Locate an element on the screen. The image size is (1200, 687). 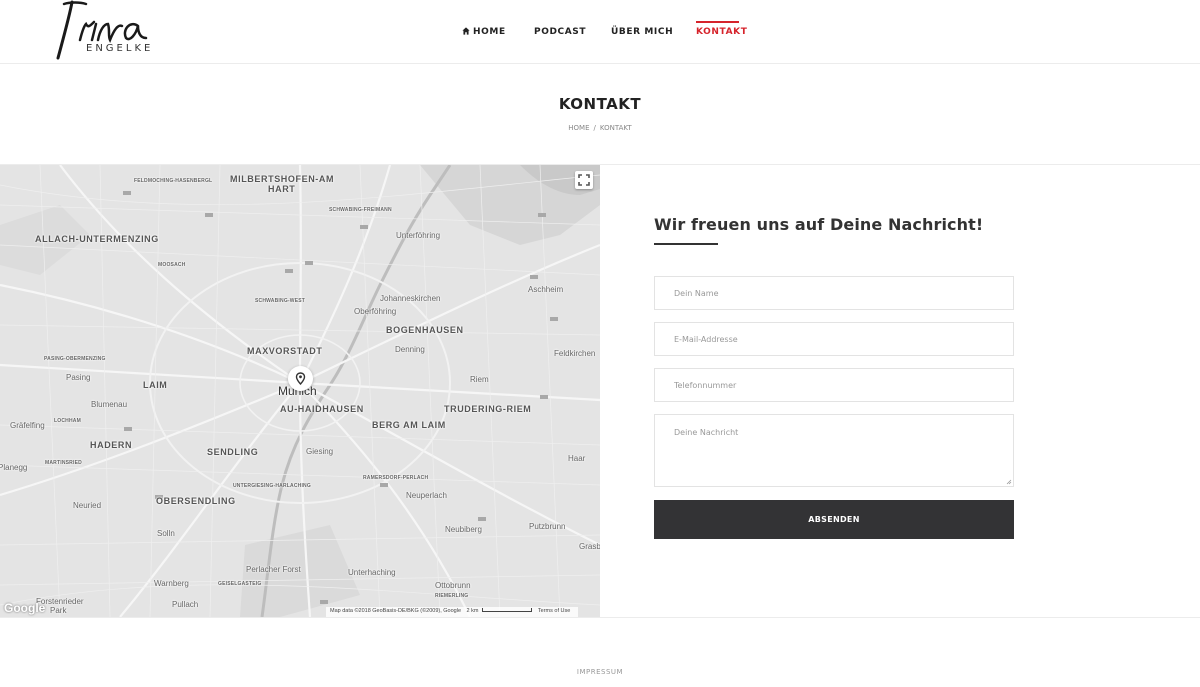
breadcrumb: HOME / KONTAKT is located at coordinates (600, 128).